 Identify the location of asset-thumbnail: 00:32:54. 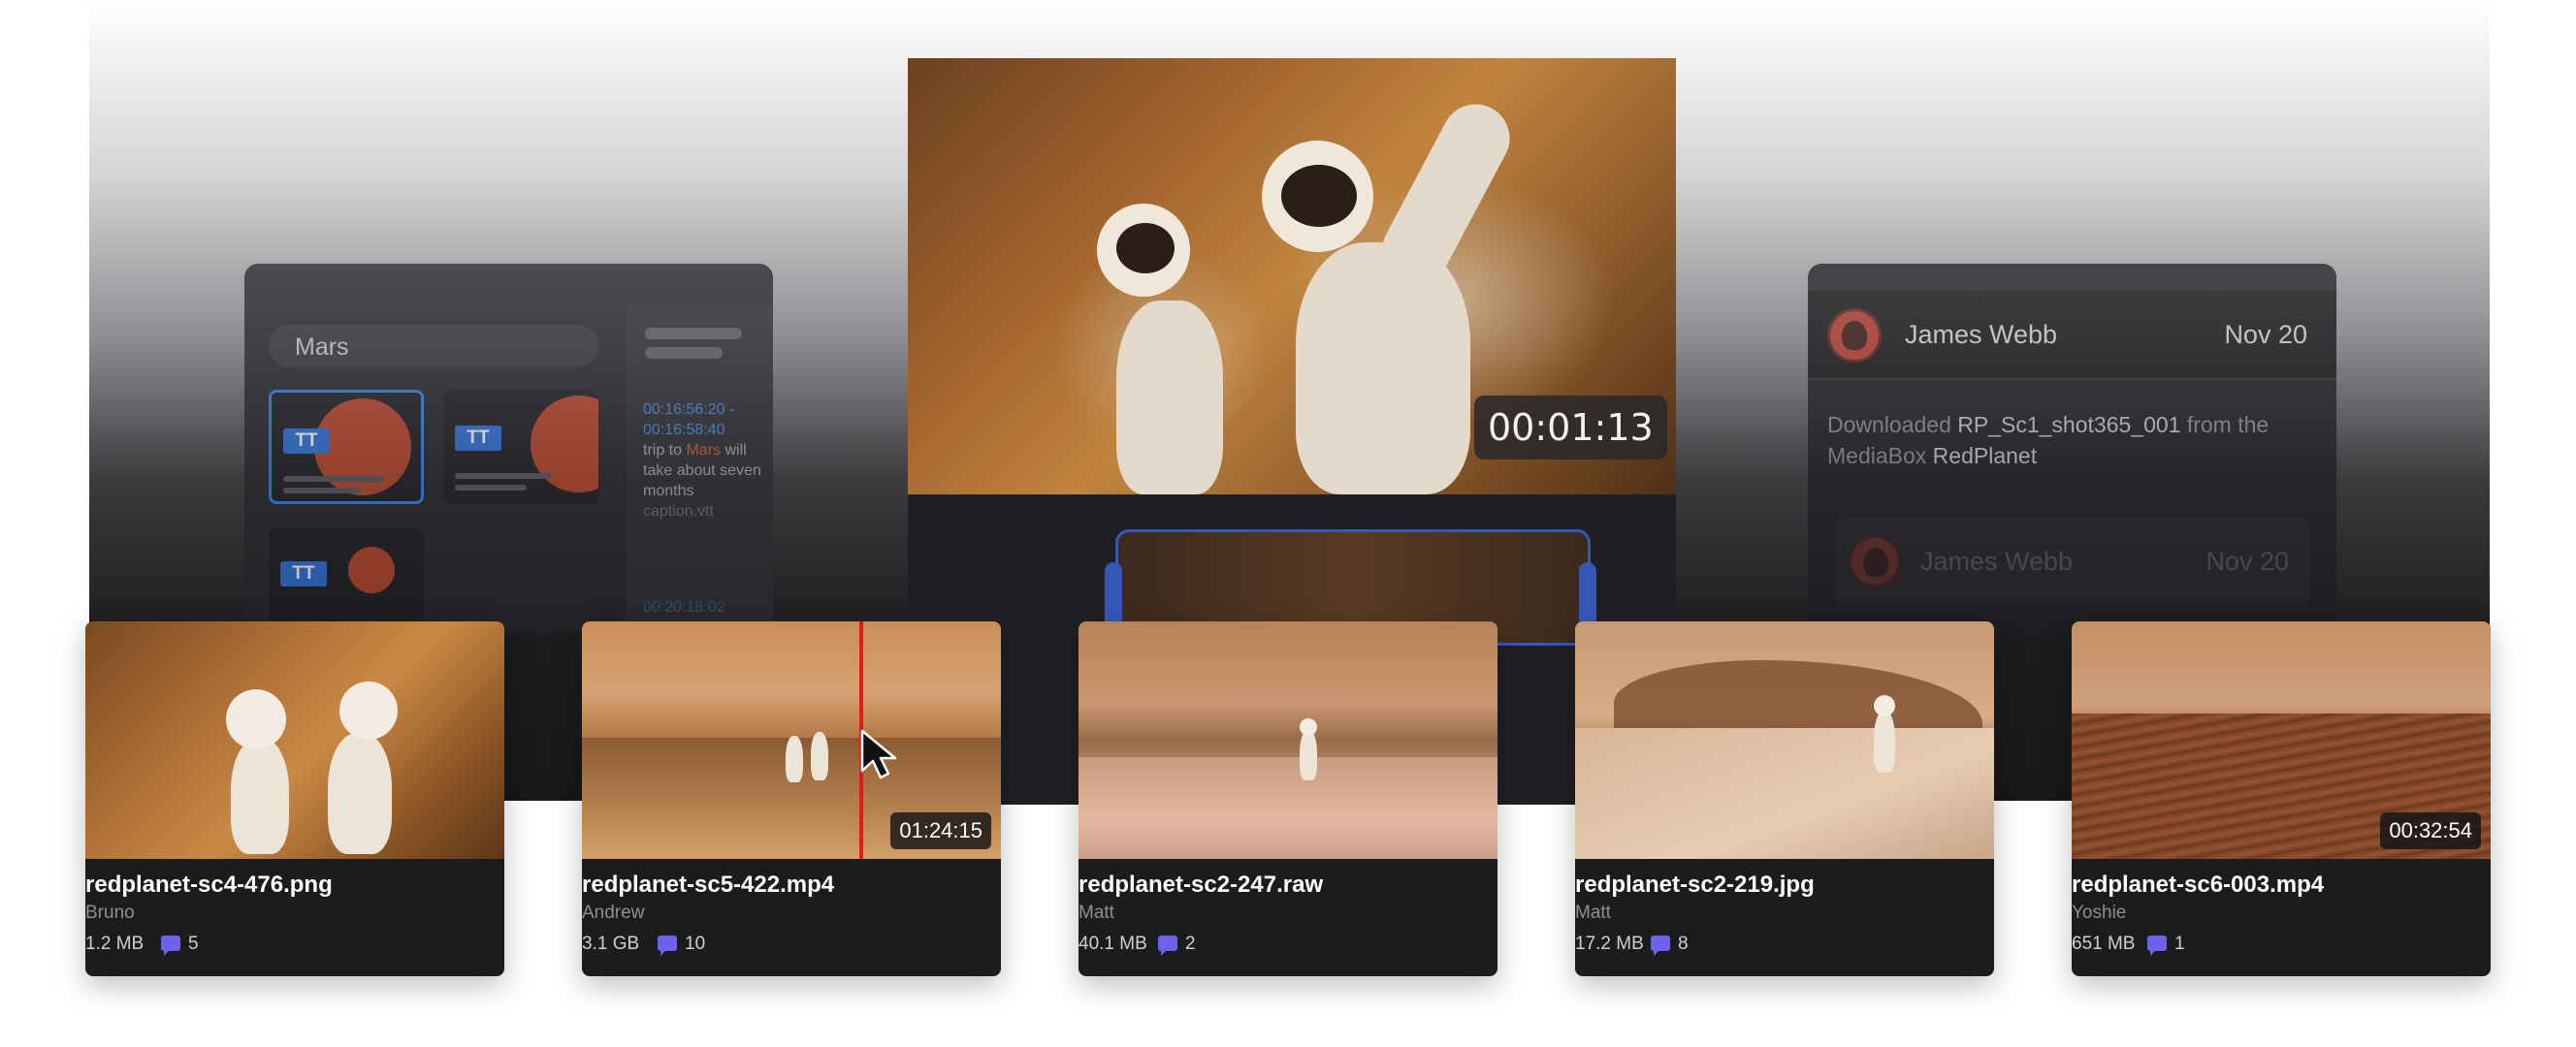
(2281, 740).